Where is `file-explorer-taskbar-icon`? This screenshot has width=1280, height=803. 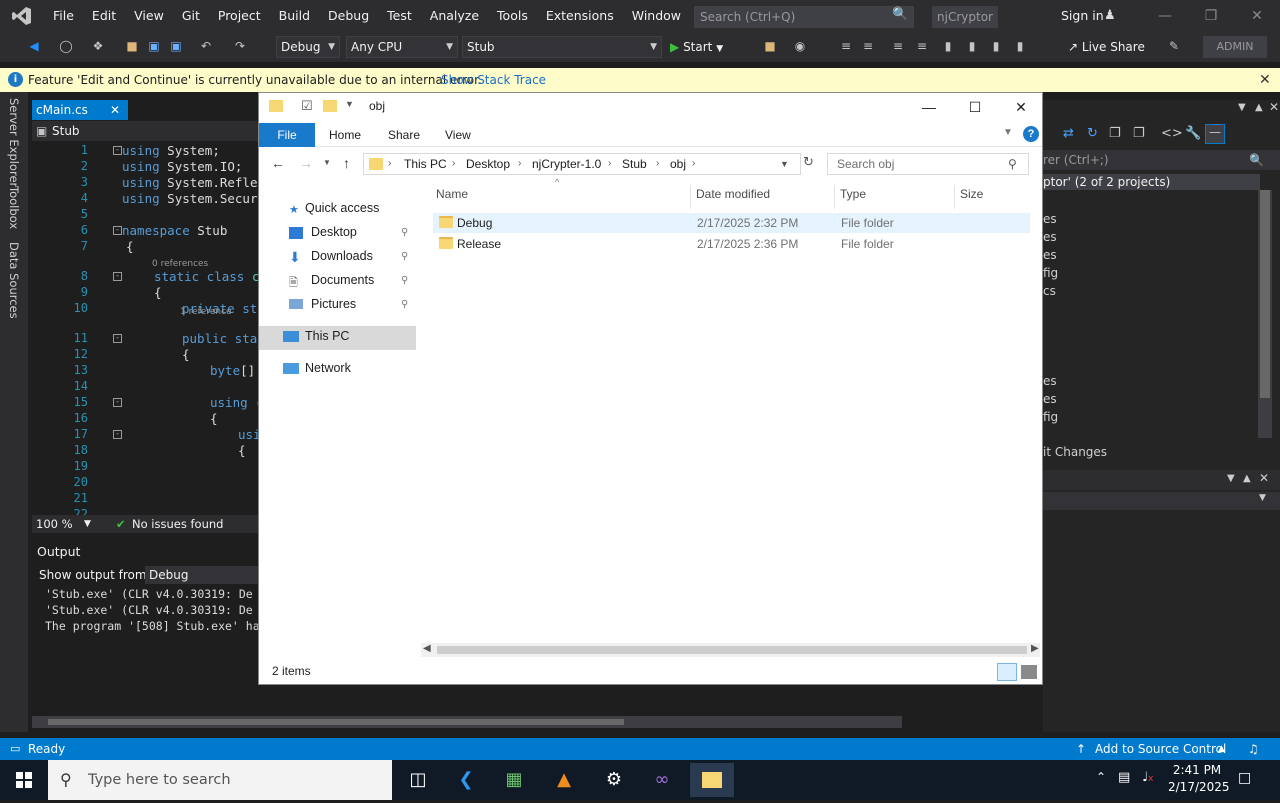 file-explorer-taskbar-icon is located at coordinates (712, 780).